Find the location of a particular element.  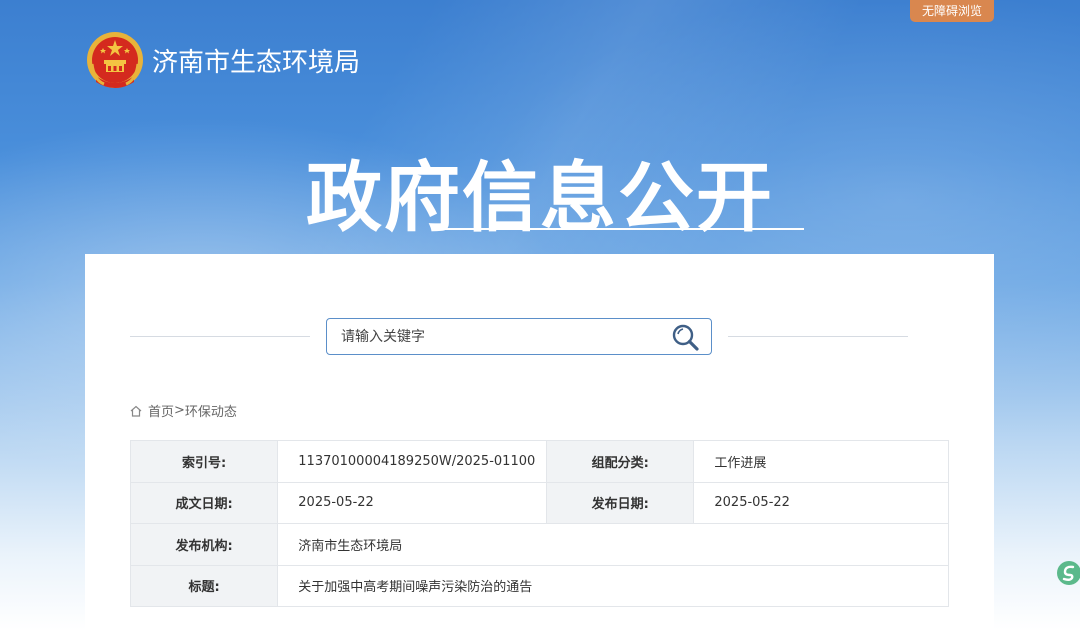

title-underline is located at coordinates (618, 229).